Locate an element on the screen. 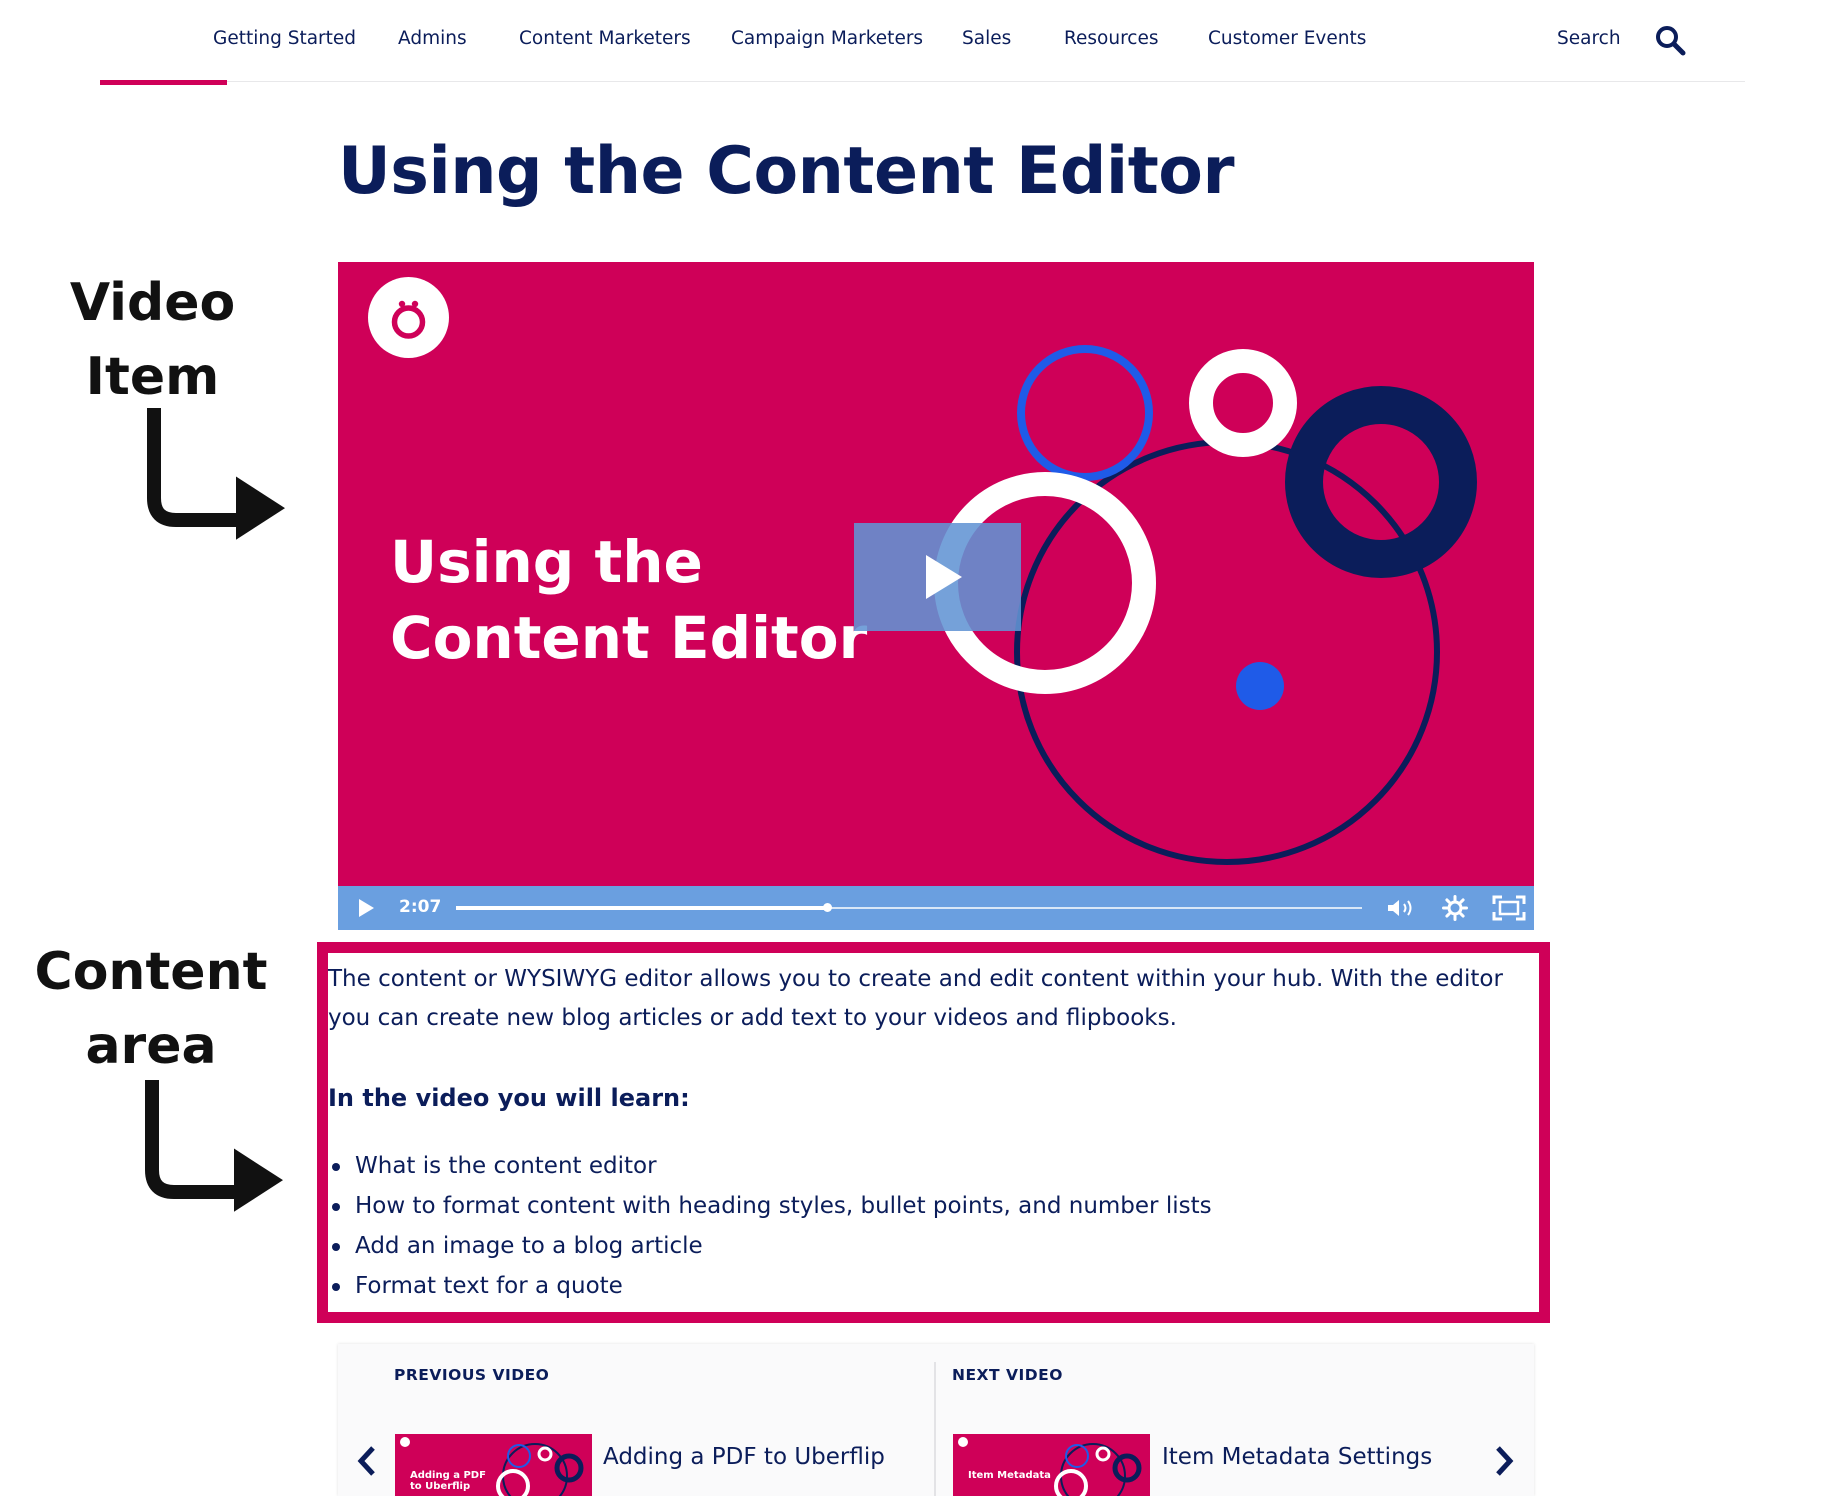  big-play-button is located at coordinates (937, 577).